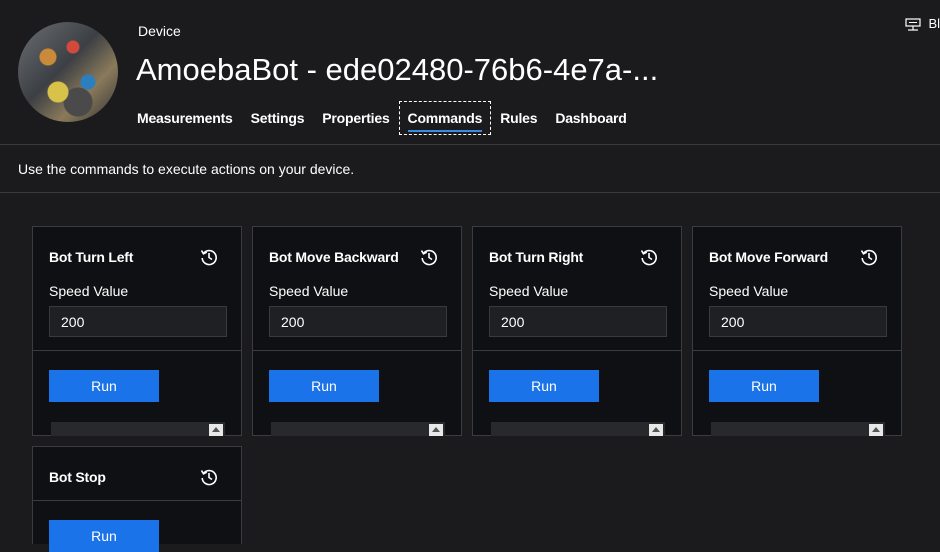 The height and width of the screenshot is (552, 940). I want to click on top-right-menu: Bl, so click(922, 24).